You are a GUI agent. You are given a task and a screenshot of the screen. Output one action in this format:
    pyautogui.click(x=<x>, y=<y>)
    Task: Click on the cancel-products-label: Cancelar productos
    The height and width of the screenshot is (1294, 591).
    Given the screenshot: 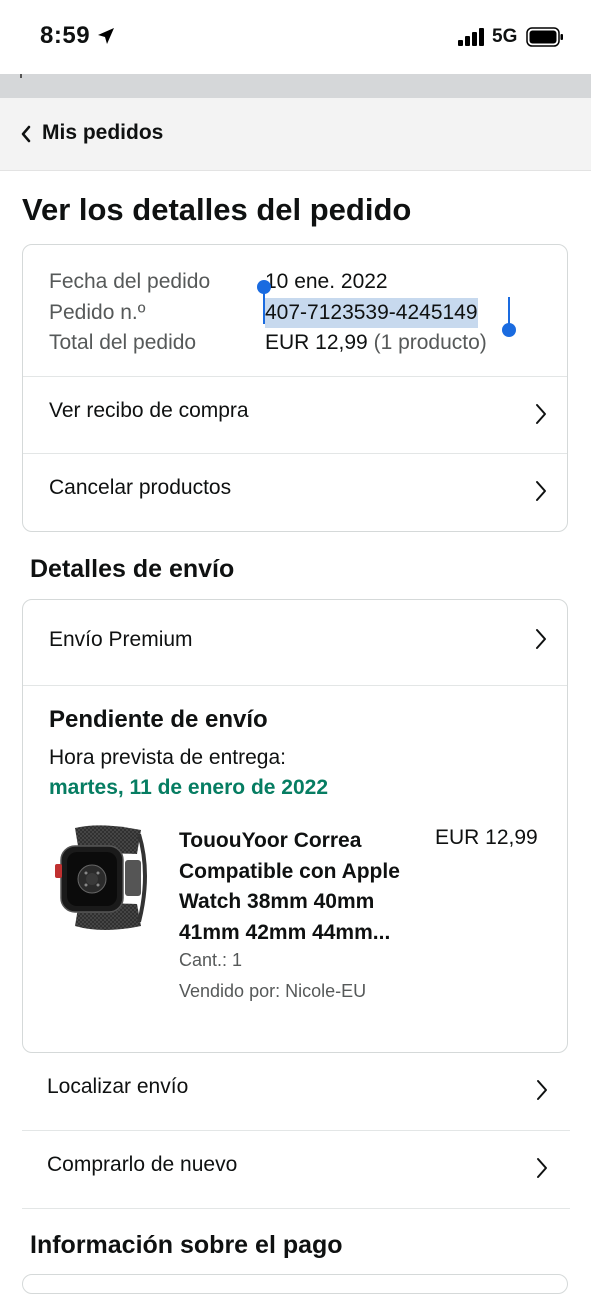 What is the action you would take?
    pyautogui.click(x=140, y=488)
    